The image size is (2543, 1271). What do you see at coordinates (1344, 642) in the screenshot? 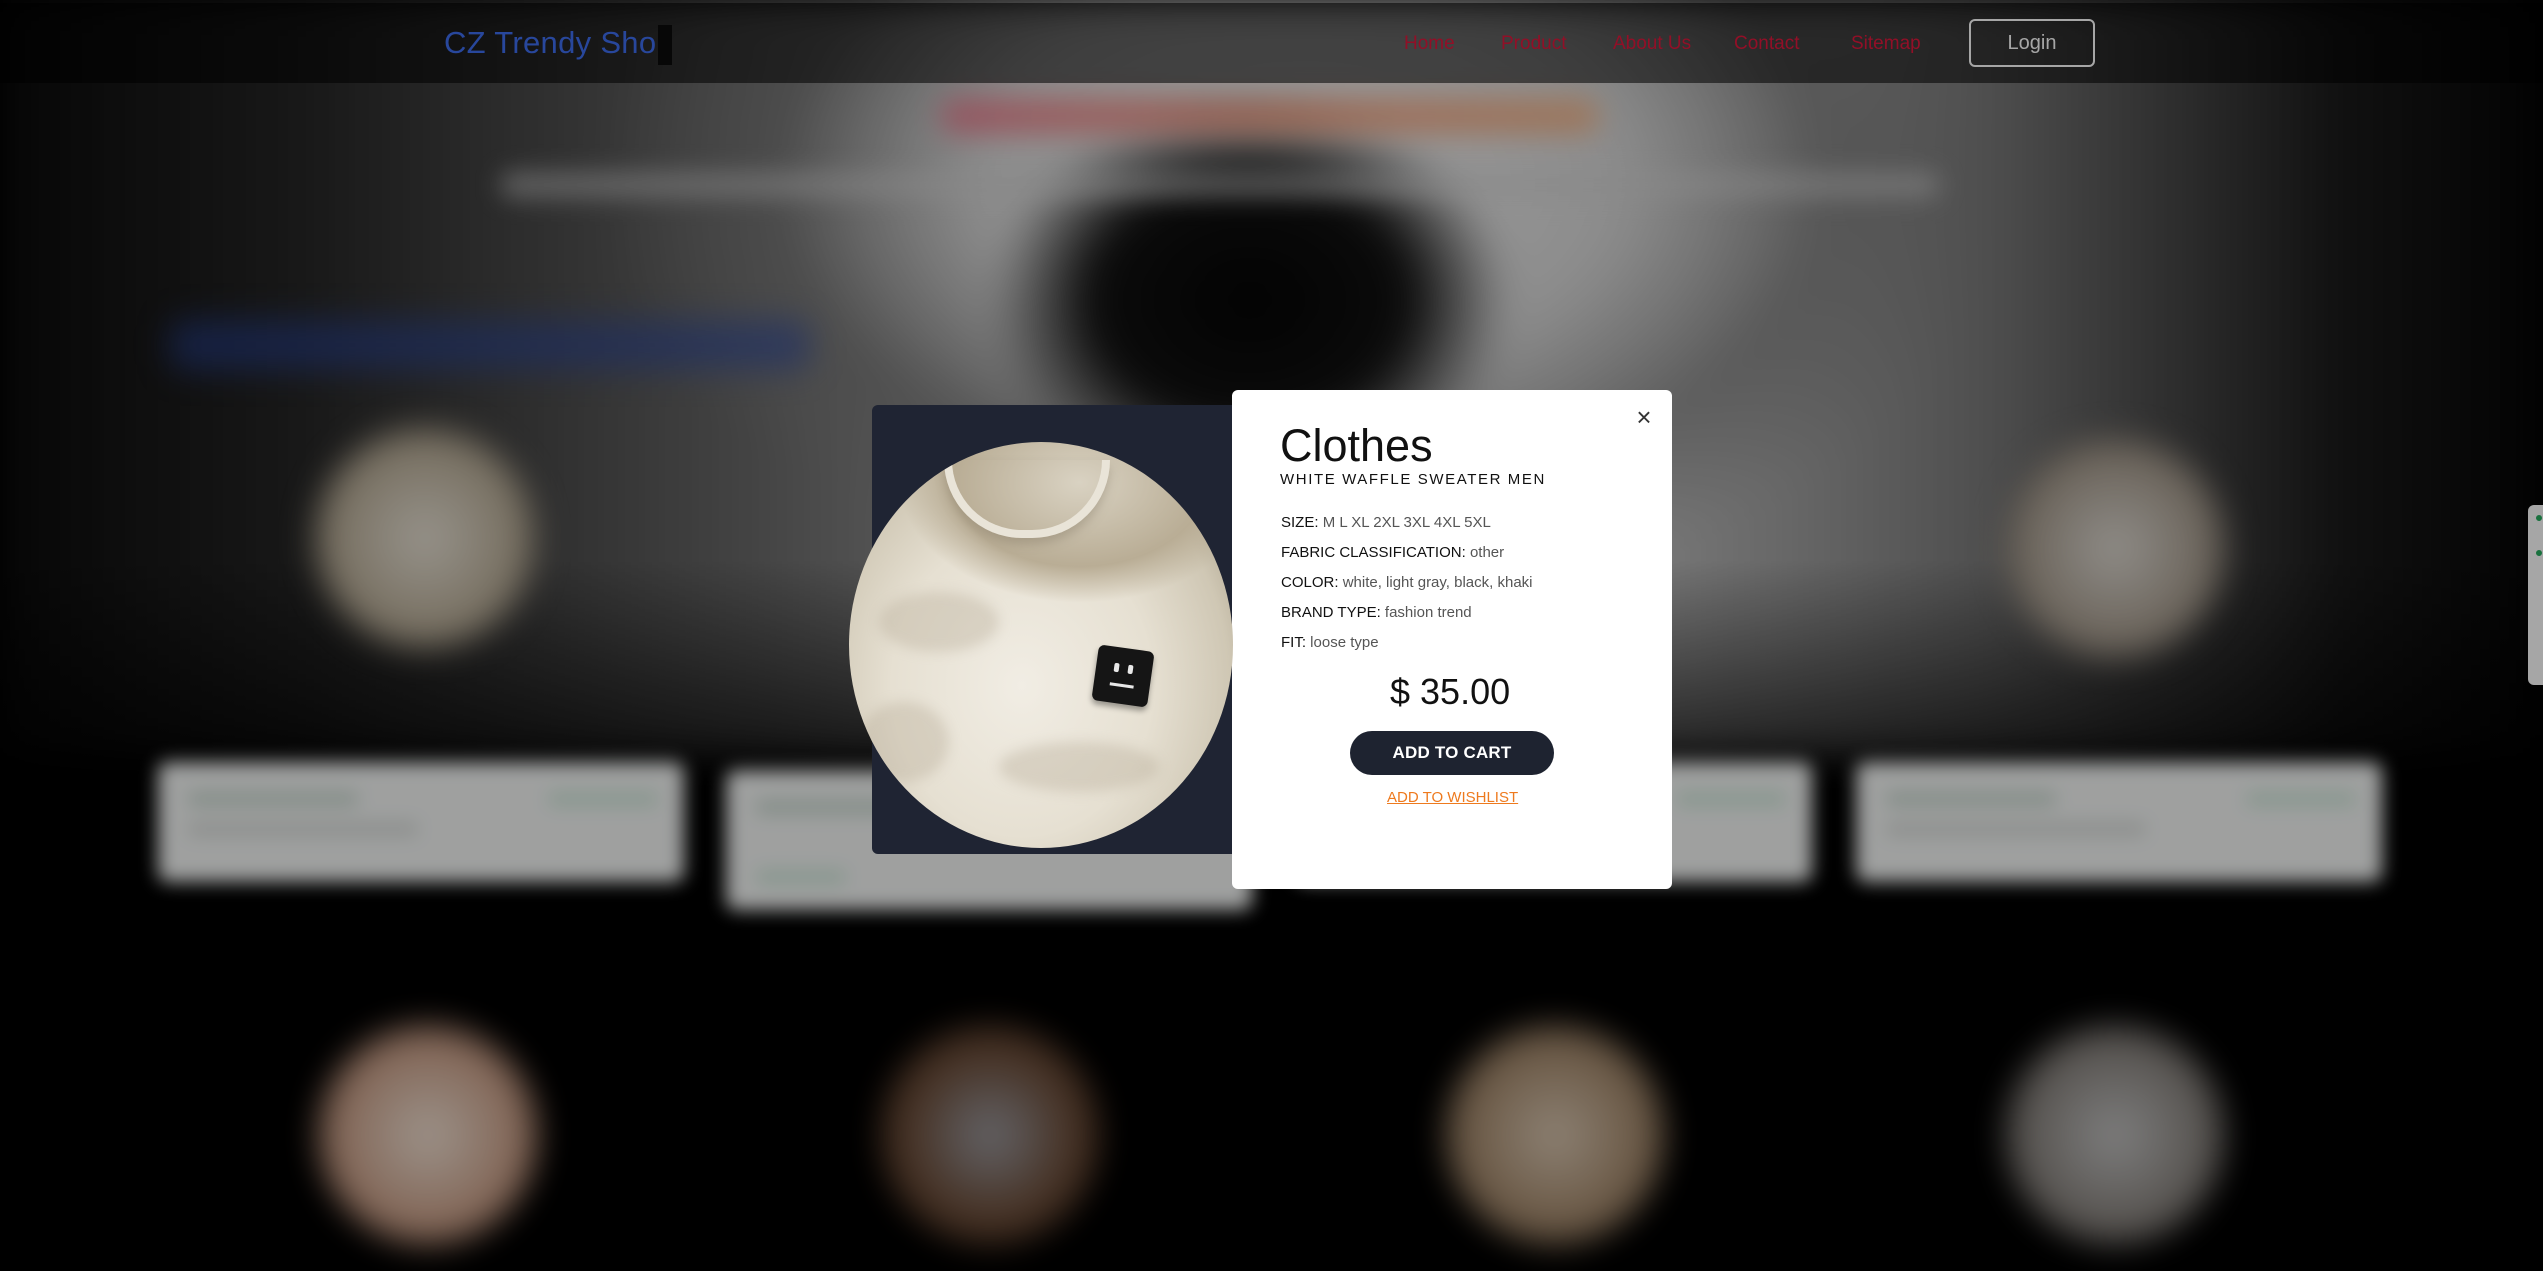
I see `spec-value: loose type` at bounding box center [1344, 642].